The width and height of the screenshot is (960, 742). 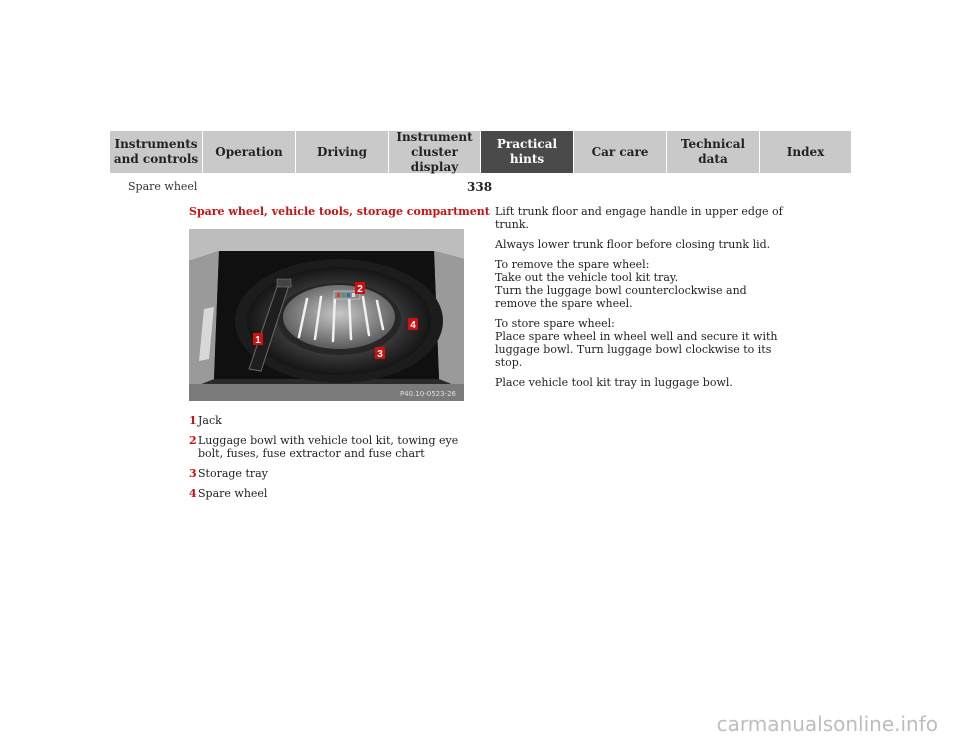 I want to click on legend-text: Storage tray, so click(x=233, y=473).